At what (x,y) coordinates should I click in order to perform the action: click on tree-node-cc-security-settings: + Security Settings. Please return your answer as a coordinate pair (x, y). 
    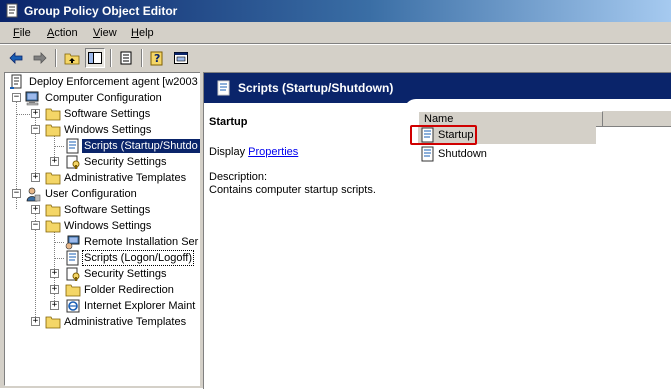
    Looking at the image, I should click on (103, 162).